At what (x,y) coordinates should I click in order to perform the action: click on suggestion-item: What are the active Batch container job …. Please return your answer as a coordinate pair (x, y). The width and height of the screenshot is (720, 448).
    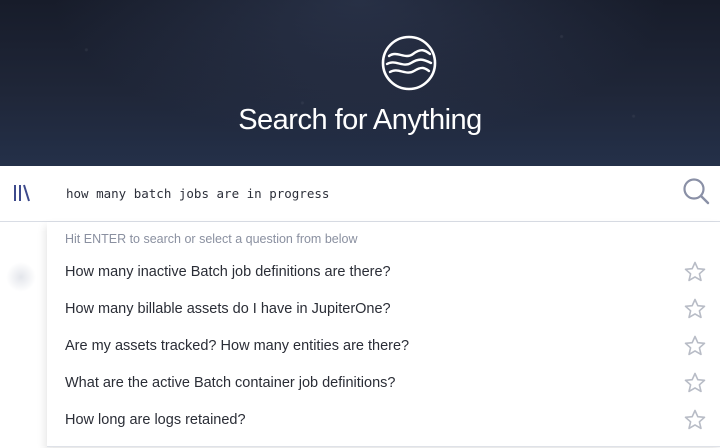
    Looking at the image, I should click on (383, 382).